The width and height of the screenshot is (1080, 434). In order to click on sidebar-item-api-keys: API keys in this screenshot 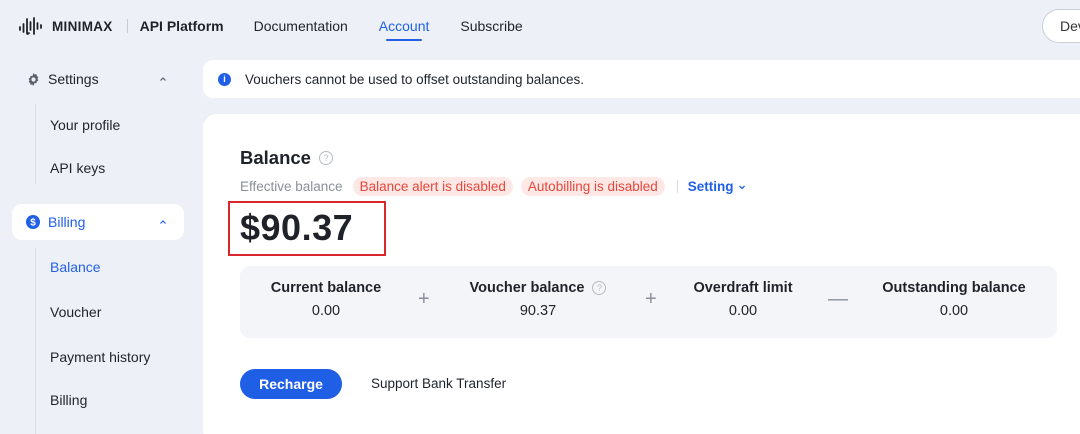, I will do `click(77, 168)`.